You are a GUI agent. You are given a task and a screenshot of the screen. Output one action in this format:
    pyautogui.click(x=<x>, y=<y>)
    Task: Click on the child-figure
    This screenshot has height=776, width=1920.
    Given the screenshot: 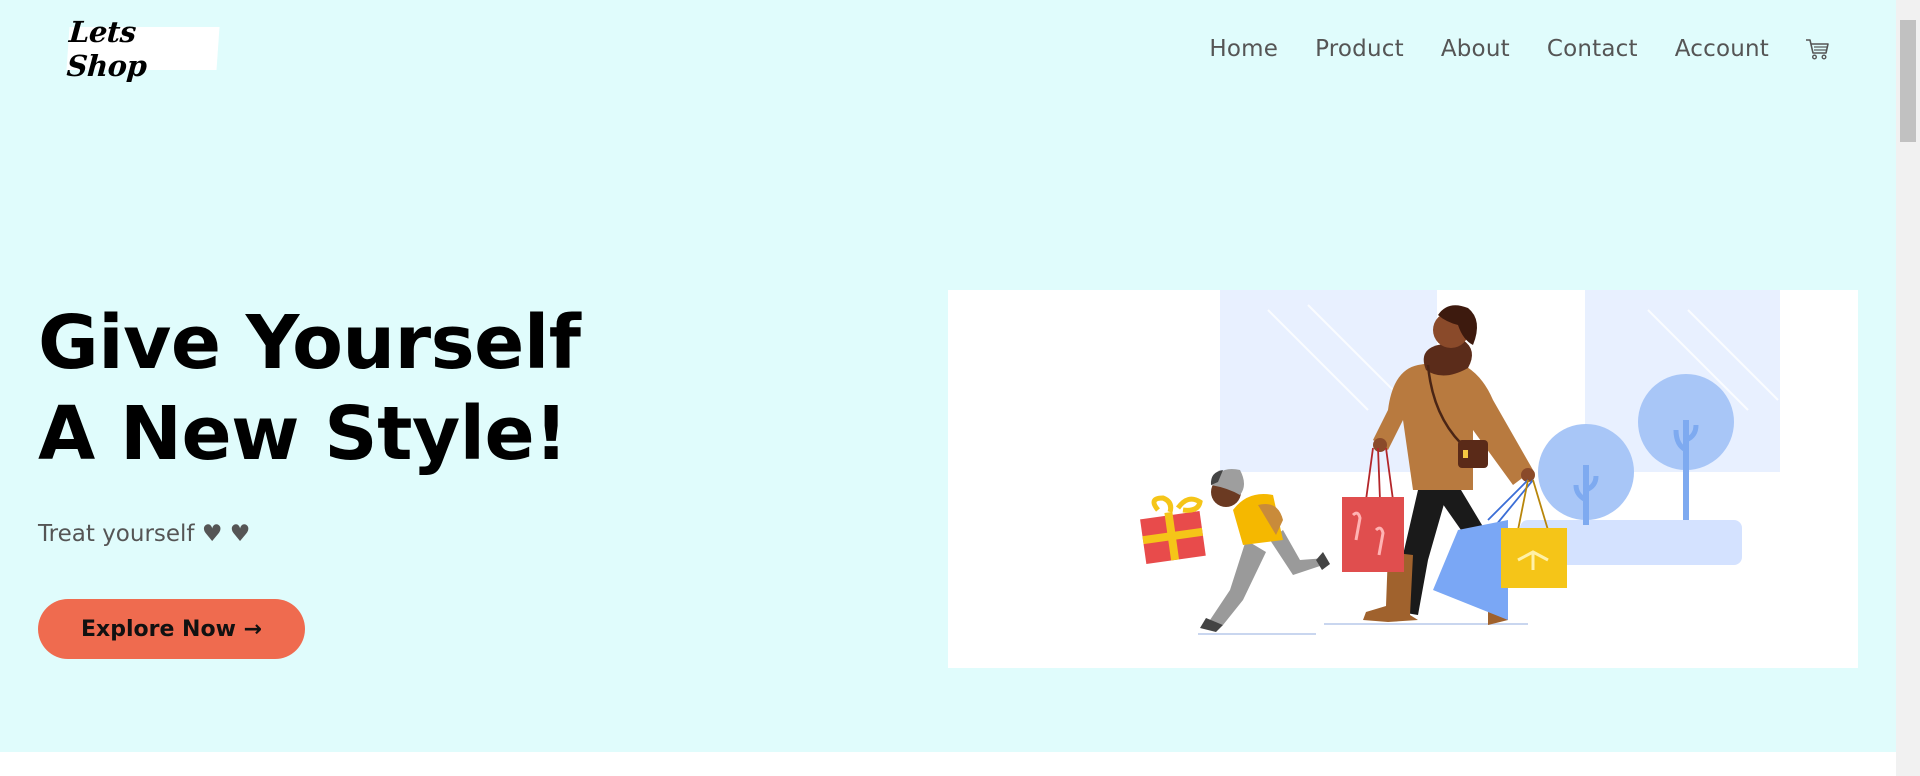 What is the action you would take?
    pyautogui.click(x=1265, y=550)
    